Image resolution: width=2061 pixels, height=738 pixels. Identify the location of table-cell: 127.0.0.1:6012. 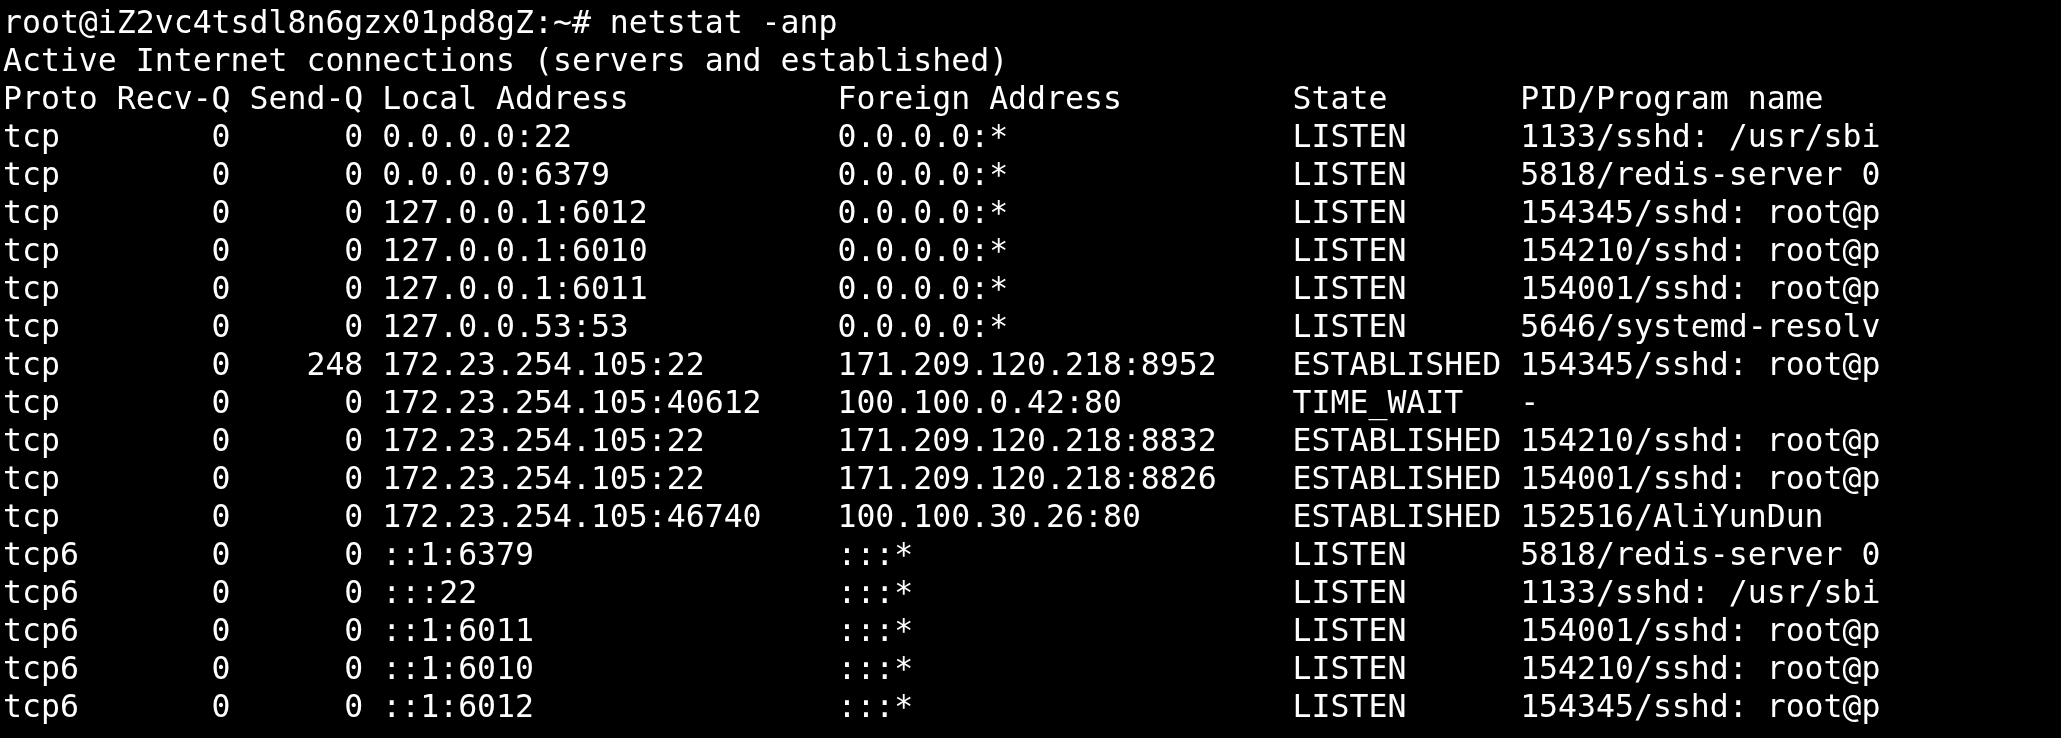
(515, 212).